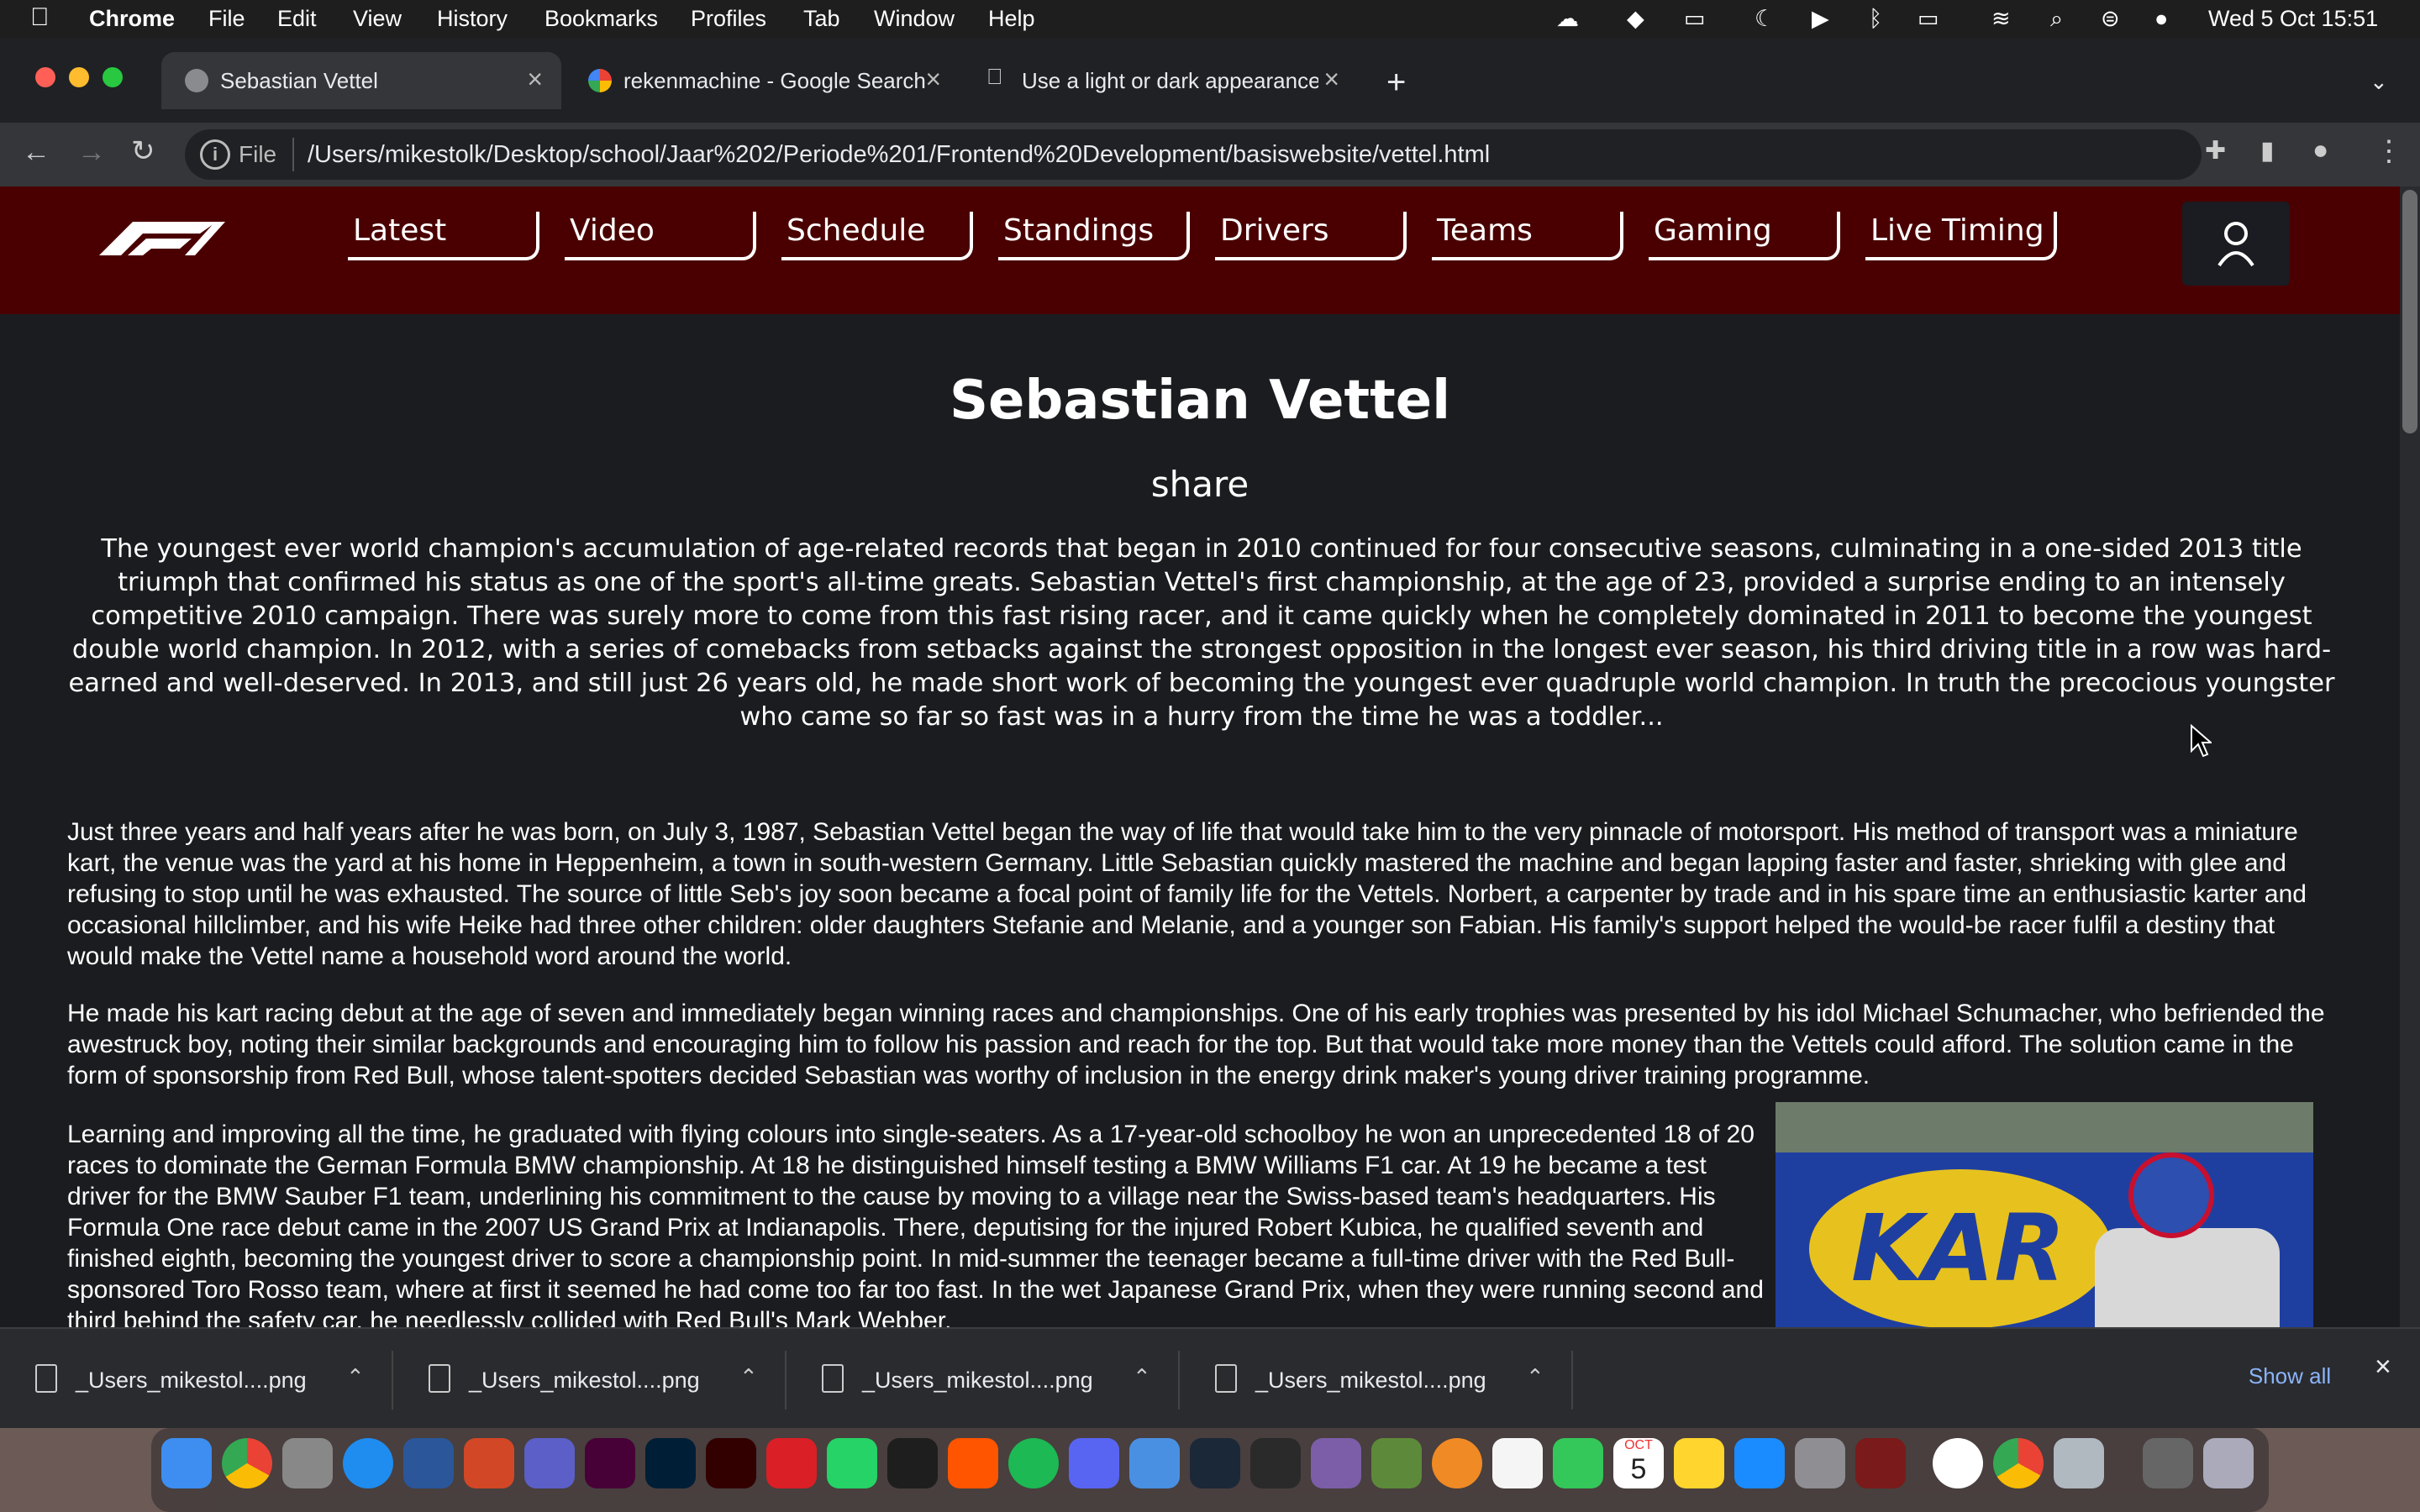  Describe the element at coordinates (2168, 1463) in the screenshot. I see `recent-app-icon` at that location.